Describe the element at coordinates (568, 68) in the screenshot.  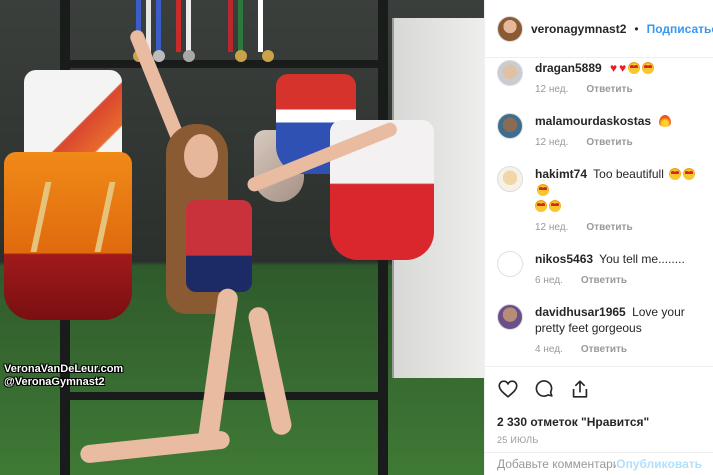
I see `commenter-username: dragan5889` at that location.